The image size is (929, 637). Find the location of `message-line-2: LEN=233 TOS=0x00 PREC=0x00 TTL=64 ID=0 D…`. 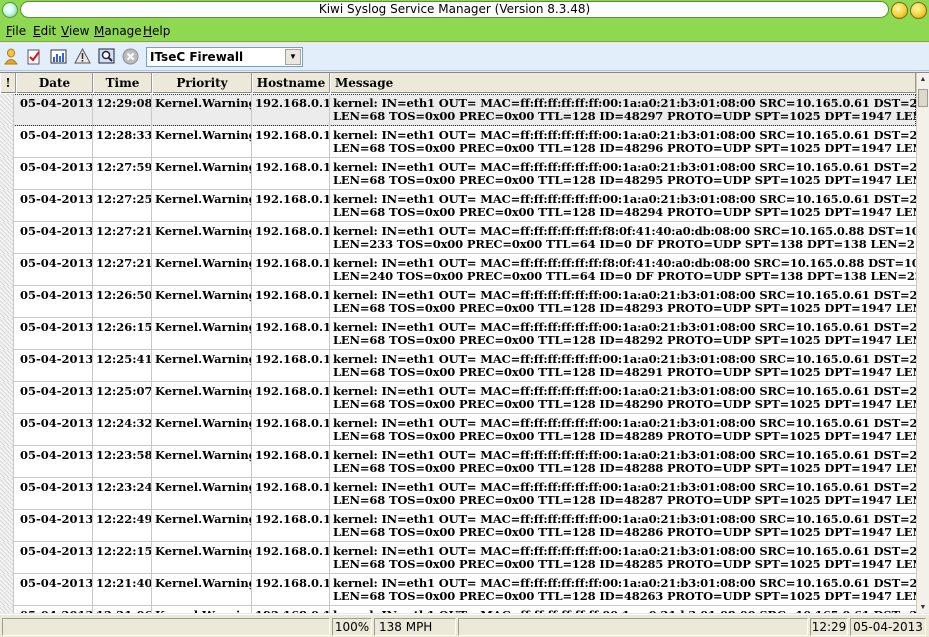

message-line-2: LEN=233 TOS=0x00 PREC=0x00 TTL=64 ID=0 D… is located at coordinates (624, 244).